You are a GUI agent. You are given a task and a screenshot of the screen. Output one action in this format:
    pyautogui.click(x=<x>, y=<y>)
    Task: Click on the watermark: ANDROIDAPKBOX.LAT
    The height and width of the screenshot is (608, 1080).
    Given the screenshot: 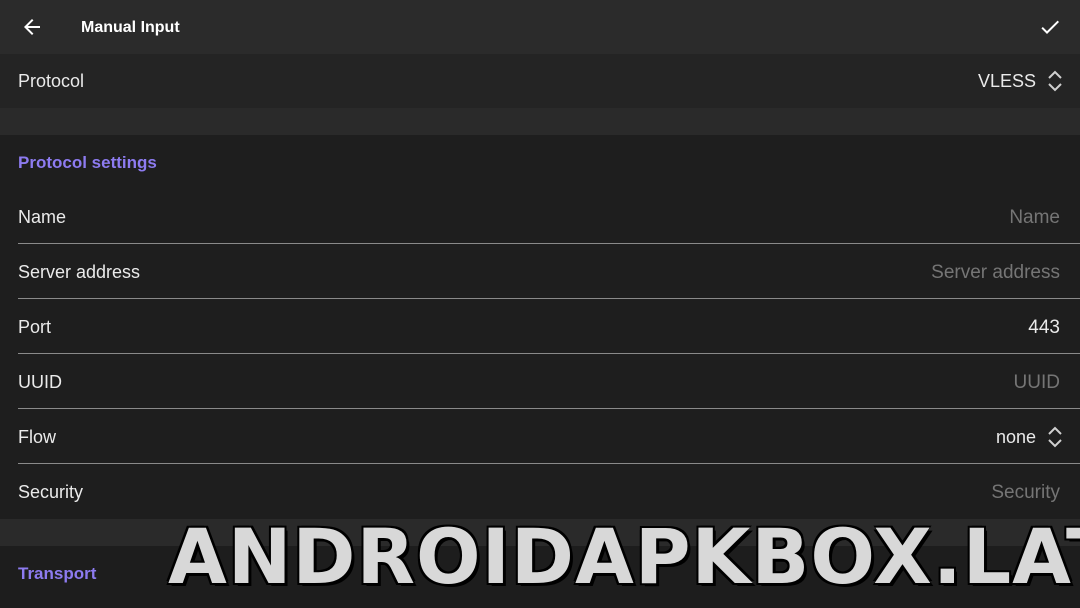 What is the action you would take?
    pyautogui.click(x=624, y=556)
    